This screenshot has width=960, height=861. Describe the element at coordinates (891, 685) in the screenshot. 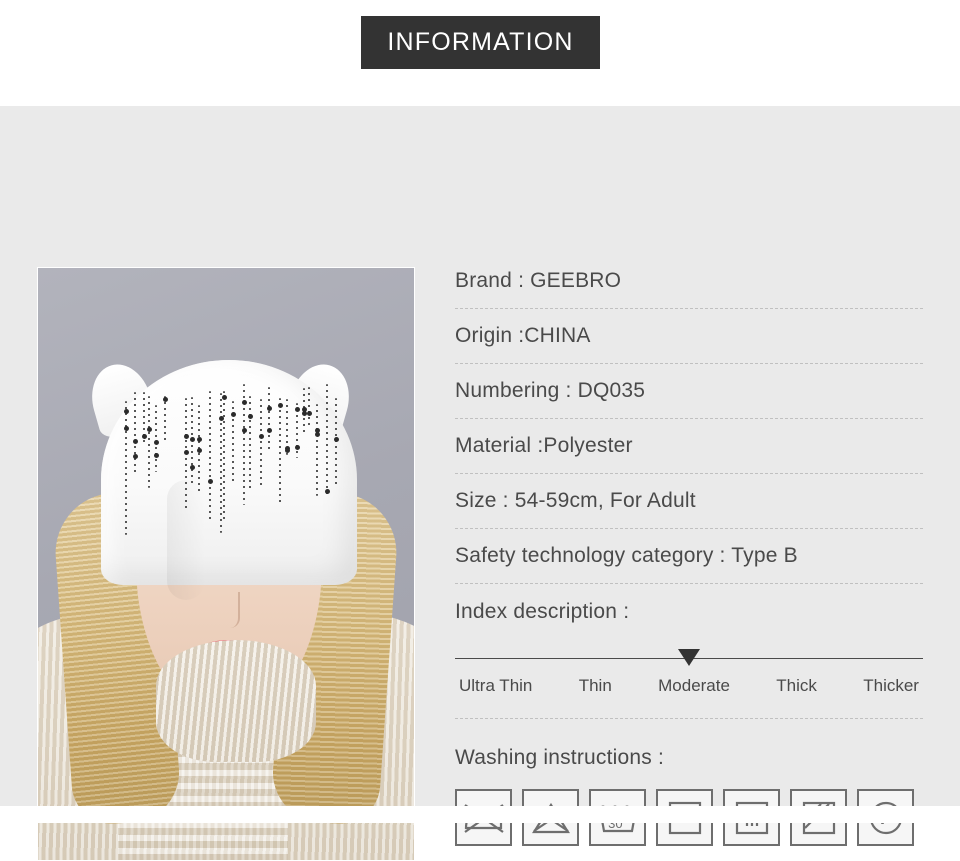

I see `thickness-level-thicker: Thicker` at that location.